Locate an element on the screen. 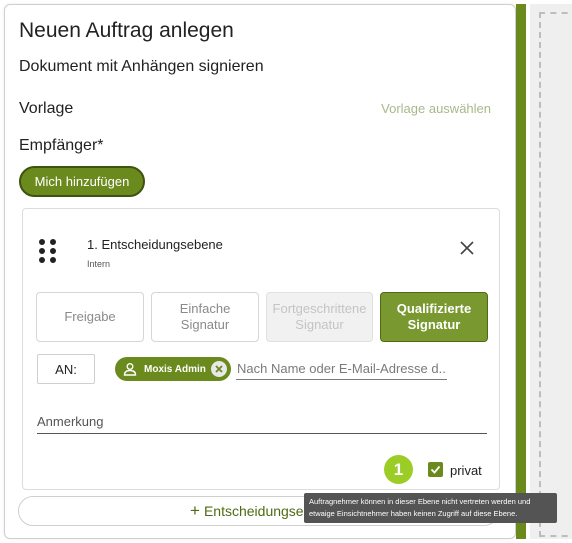 Image resolution: width=572 pixels, height=543 pixels. step-marker: 1 is located at coordinates (398, 469).